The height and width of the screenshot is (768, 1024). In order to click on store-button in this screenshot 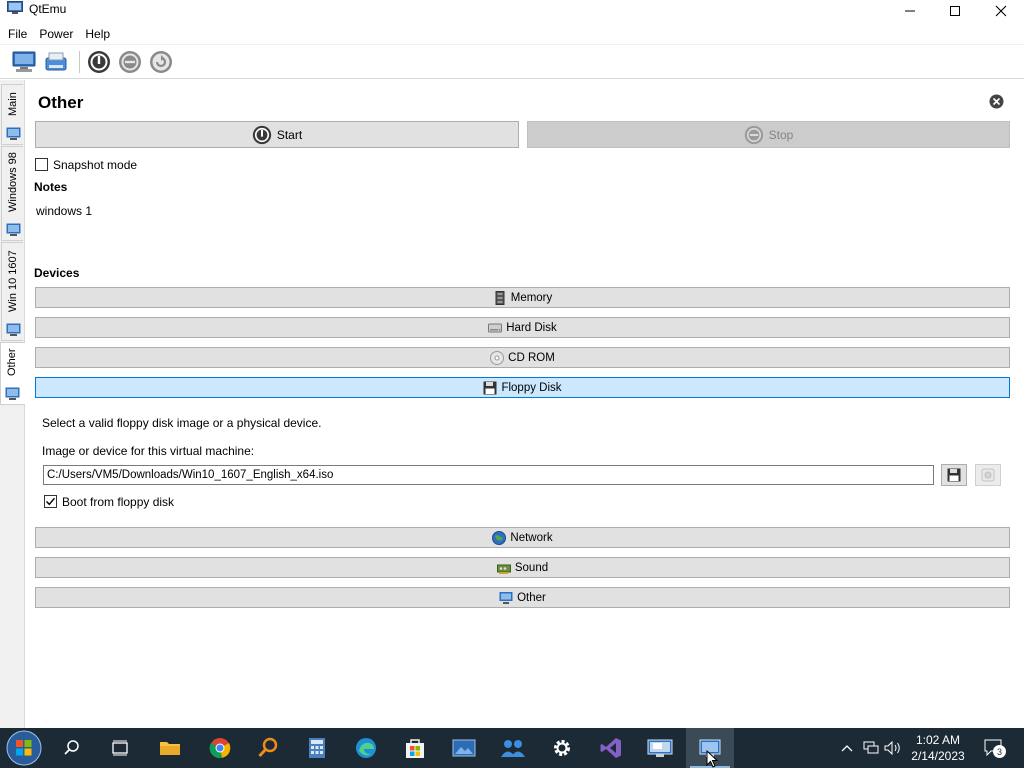, I will do `click(415, 748)`.